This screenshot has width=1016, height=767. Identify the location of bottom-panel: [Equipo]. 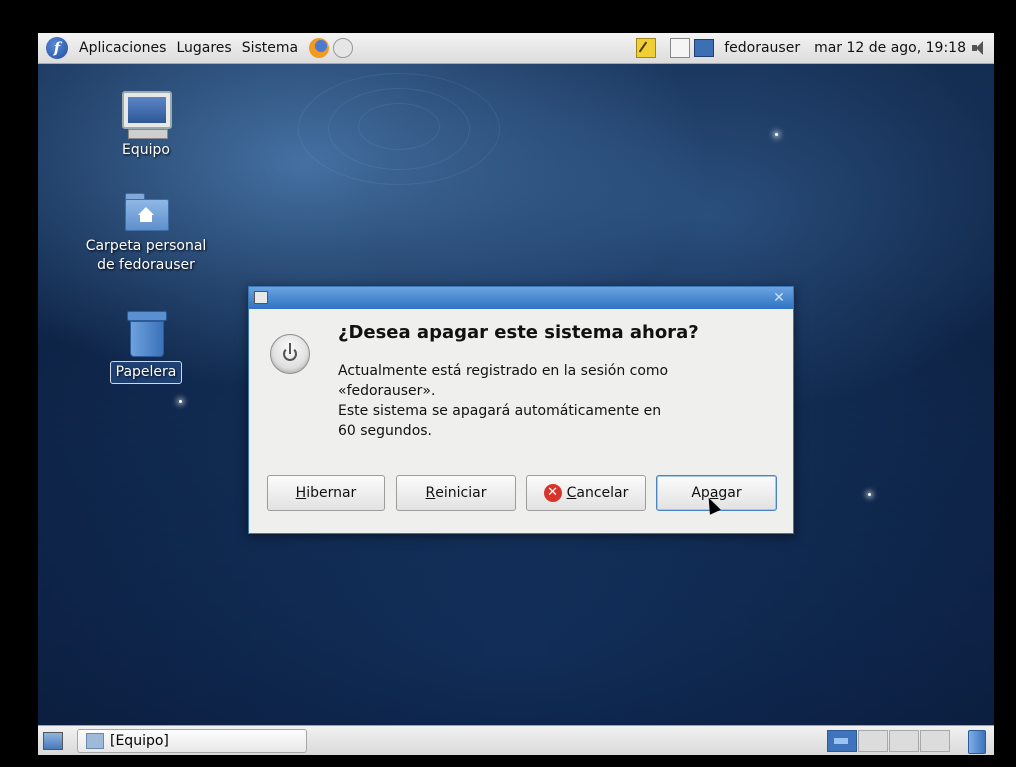
(516, 740).